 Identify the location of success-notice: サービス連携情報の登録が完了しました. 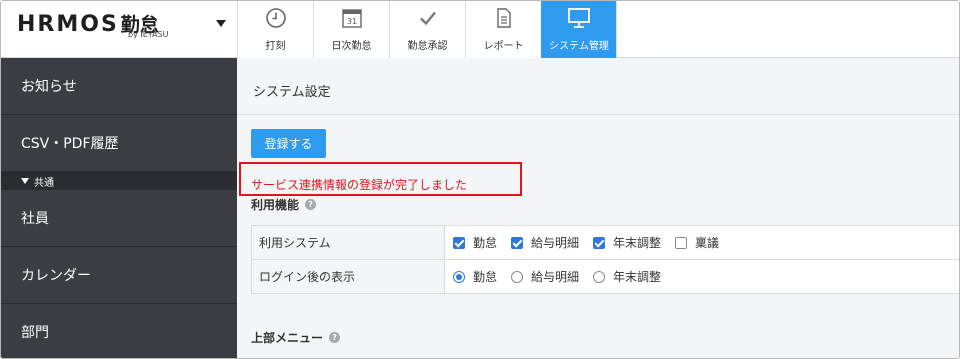
(359, 185).